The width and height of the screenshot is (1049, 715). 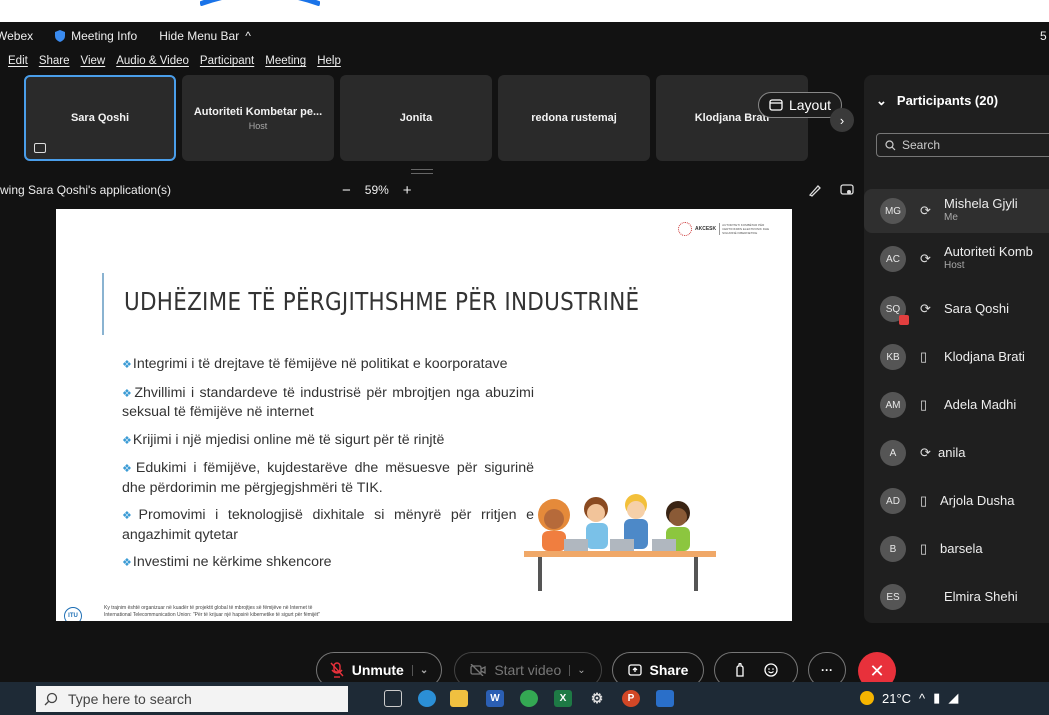 What do you see at coordinates (18, 61) in the screenshot?
I see `menu-edit: Edit` at bounding box center [18, 61].